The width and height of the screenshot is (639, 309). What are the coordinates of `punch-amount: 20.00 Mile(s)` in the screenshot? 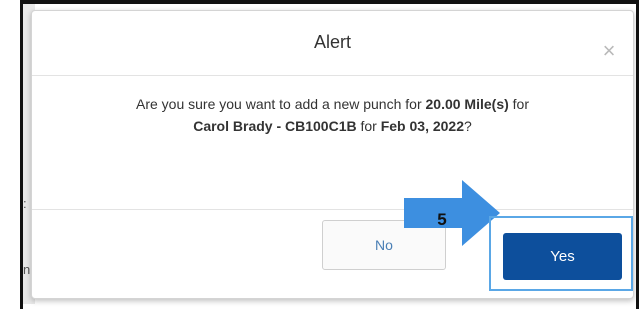 It's located at (467, 104).